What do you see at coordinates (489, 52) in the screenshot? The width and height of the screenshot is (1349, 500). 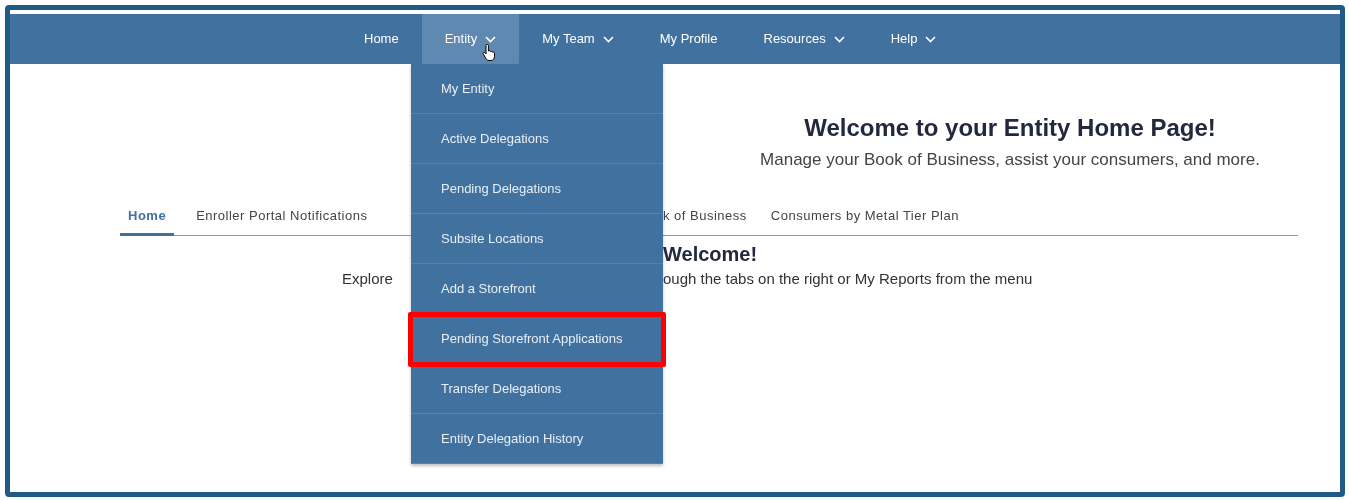 I see `hand-cursor-icon` at bounding box center [489, 52].